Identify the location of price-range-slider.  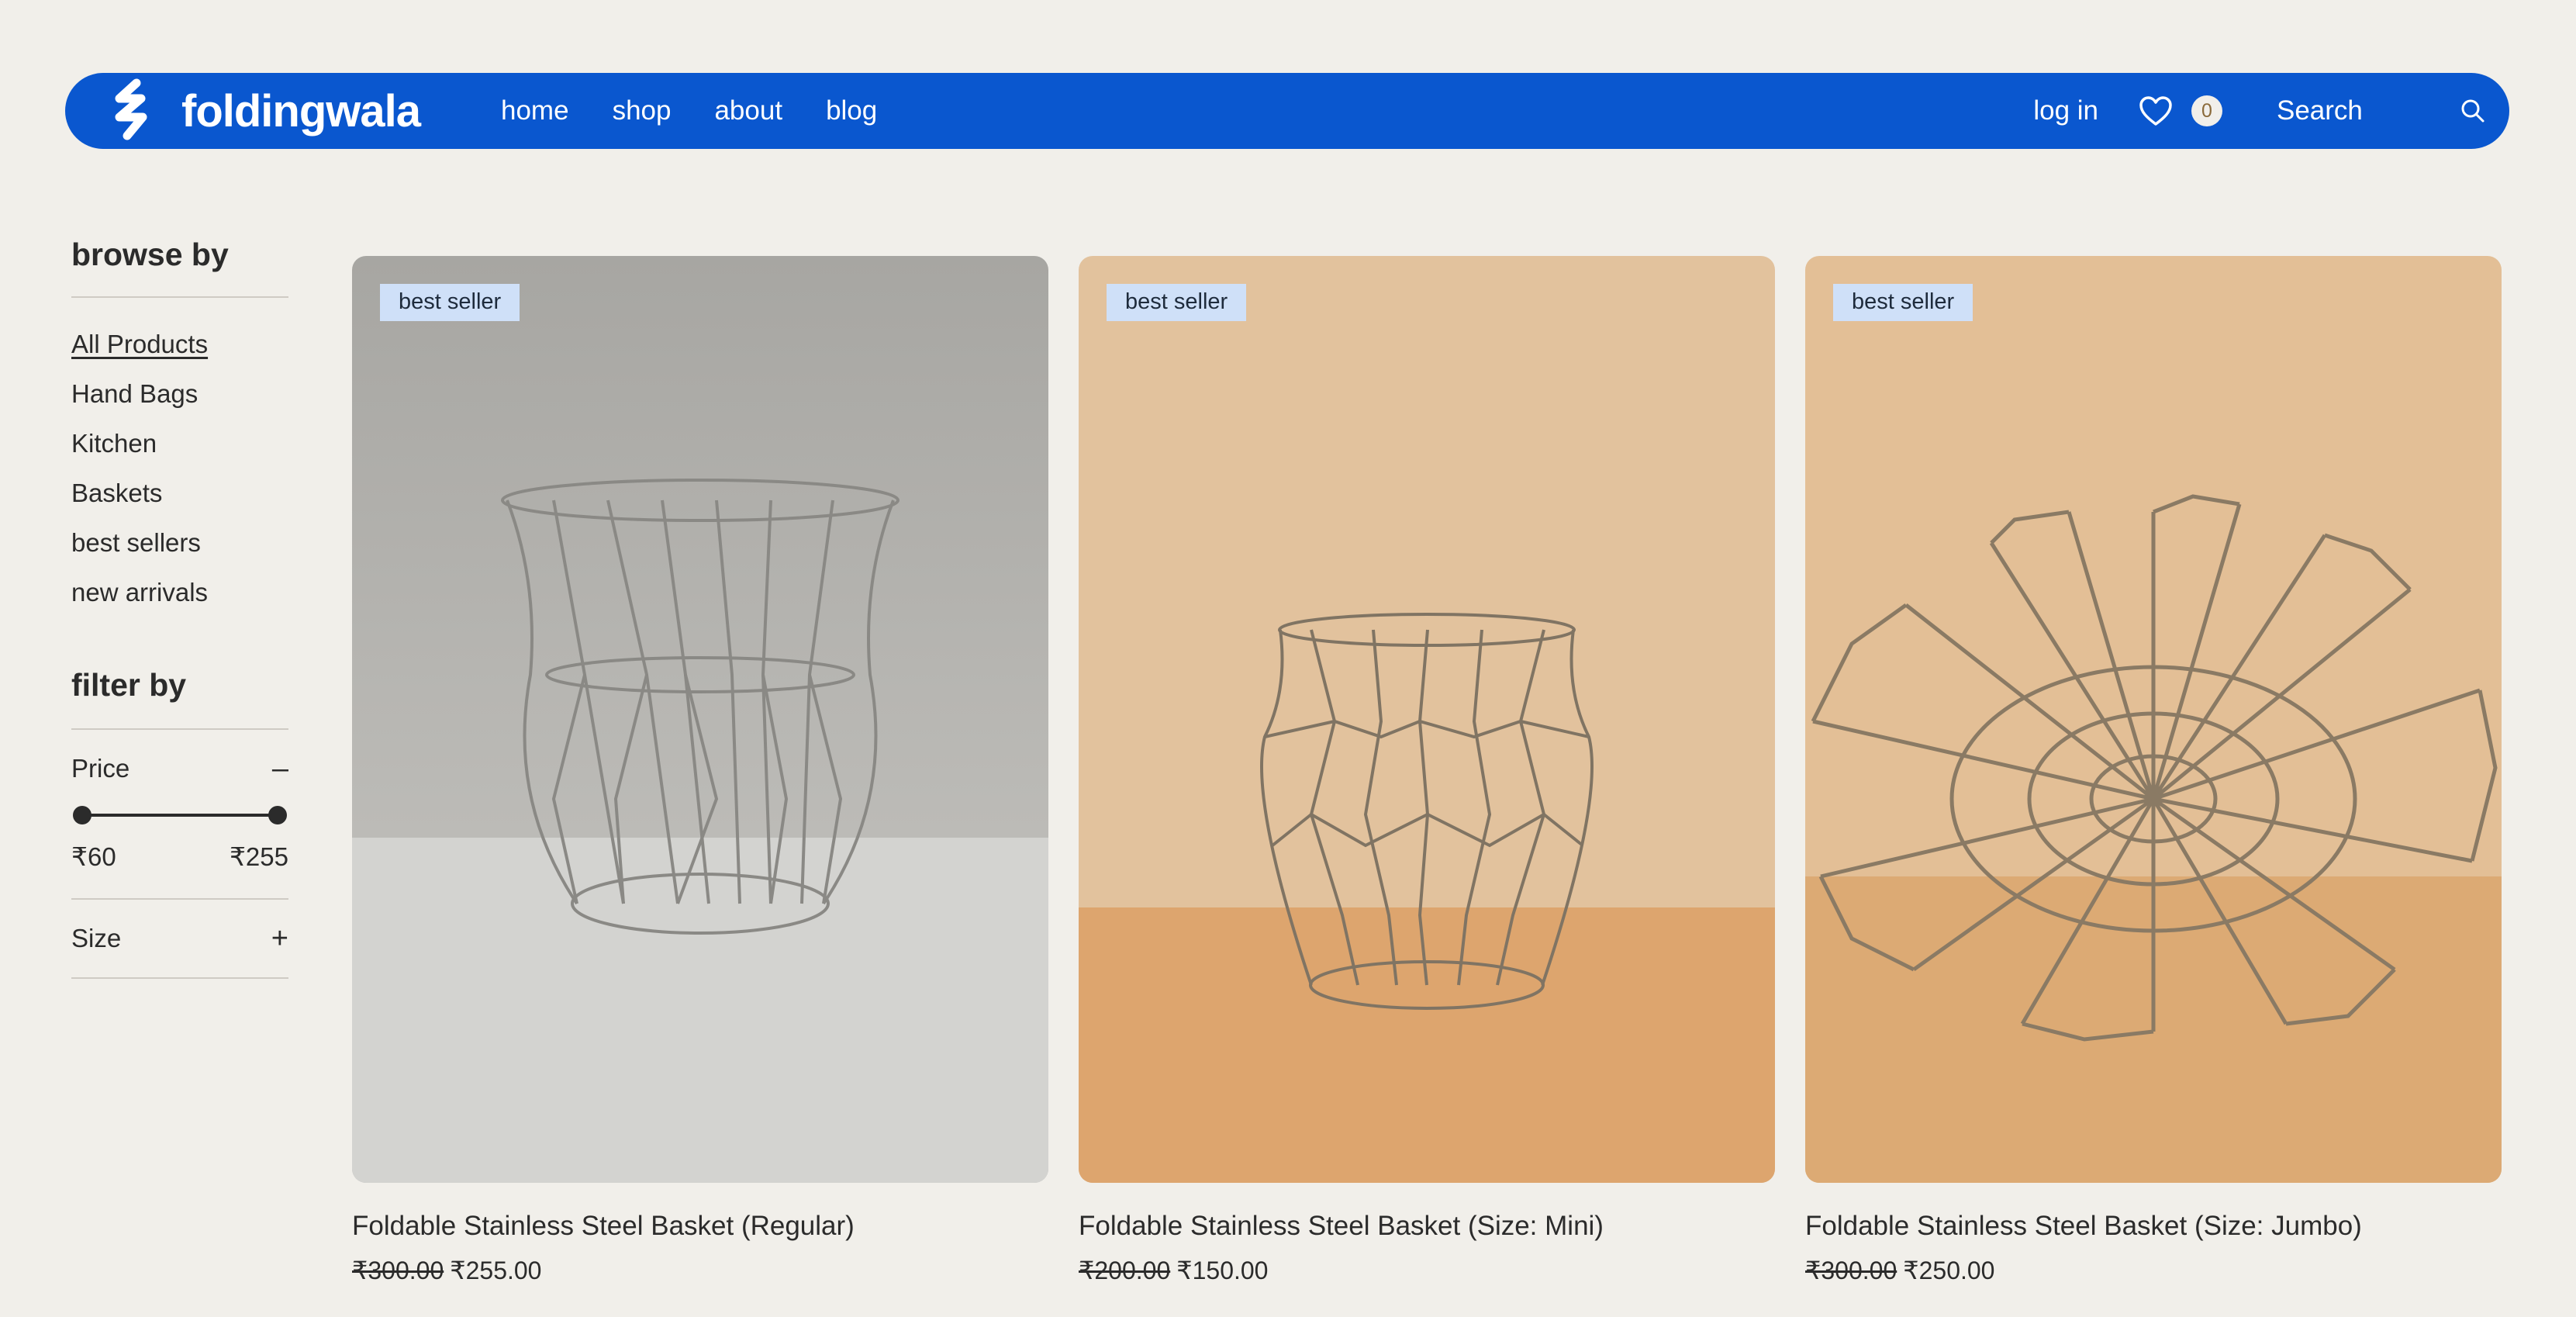
(180, 815).